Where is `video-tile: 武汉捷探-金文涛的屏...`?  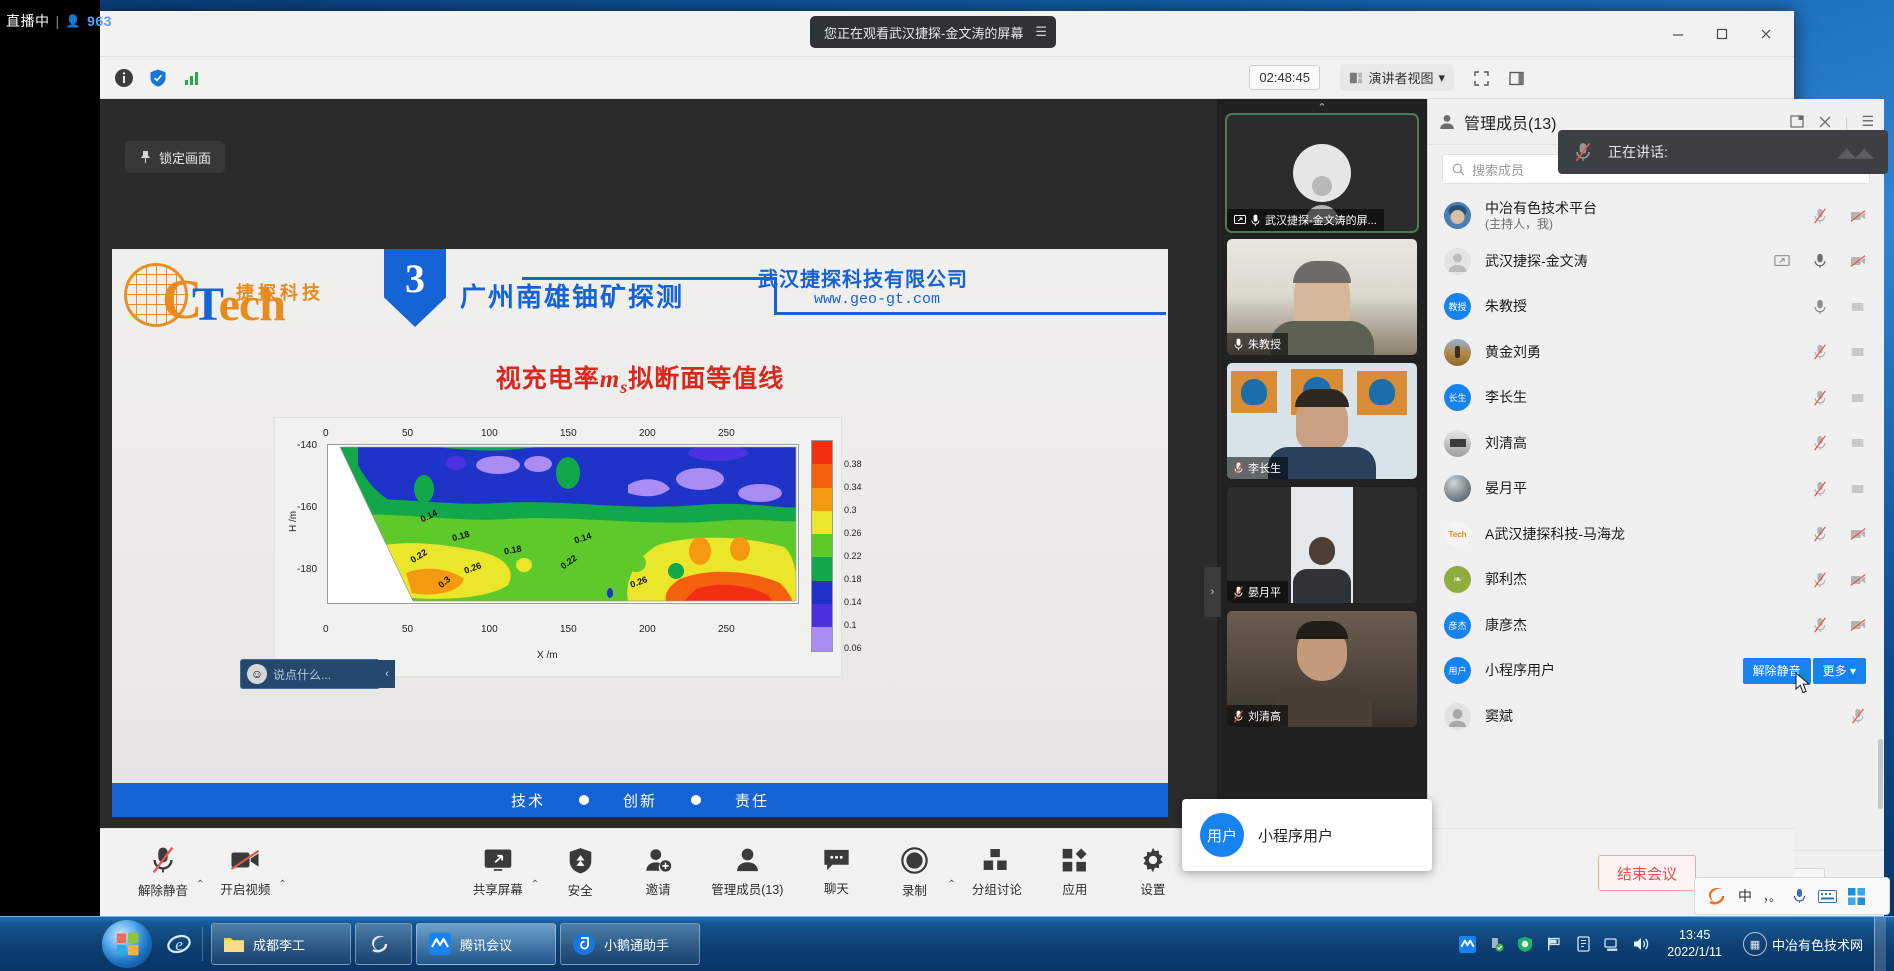
video-tile: 武汉捷探-金文涛的屏... is located at coordinates (1322, 173).